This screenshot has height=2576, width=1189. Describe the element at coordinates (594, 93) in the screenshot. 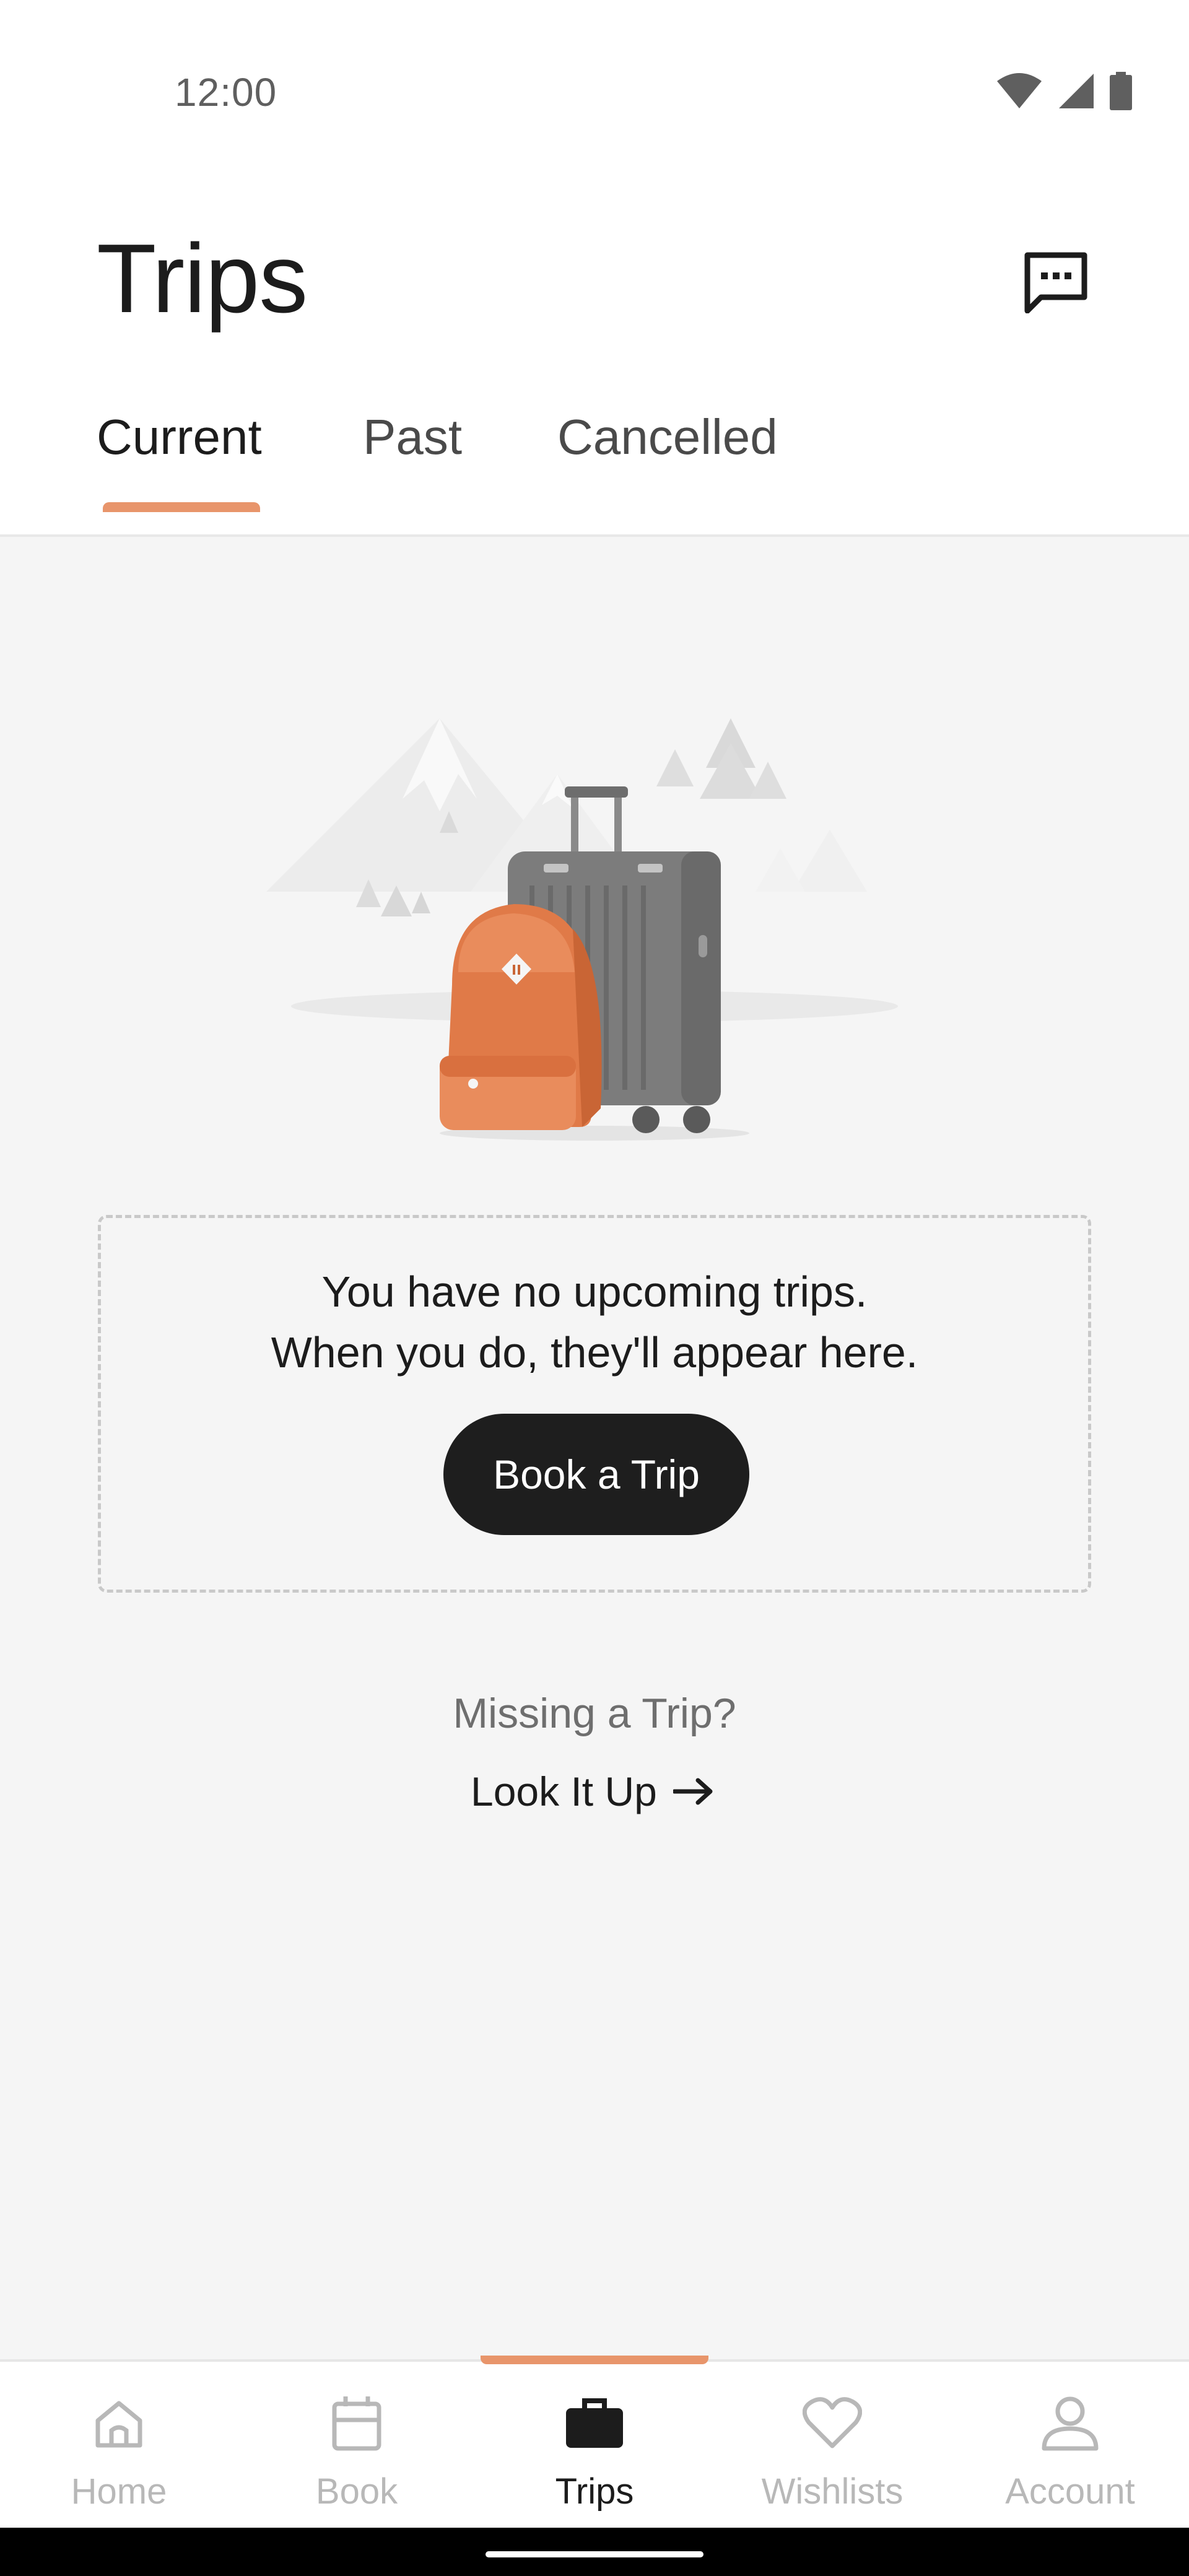

I see `status-bar: 12:00` at that location.